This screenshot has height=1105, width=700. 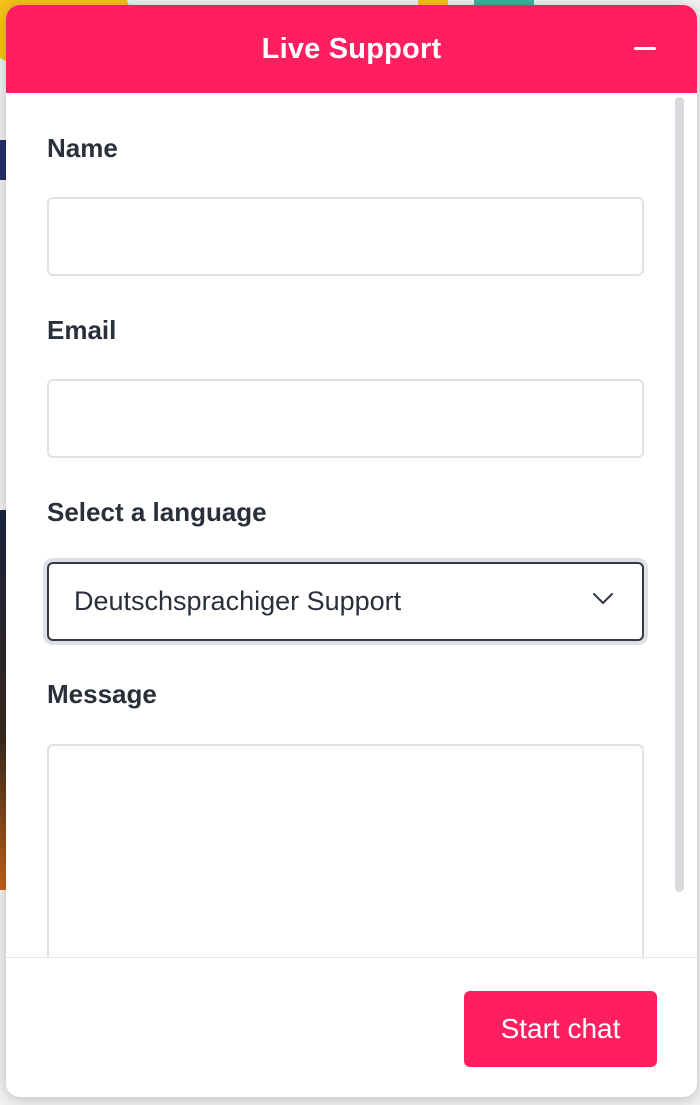 I want to click on language-select: Deutschsprachiger Support, so click(x=345, y=601).